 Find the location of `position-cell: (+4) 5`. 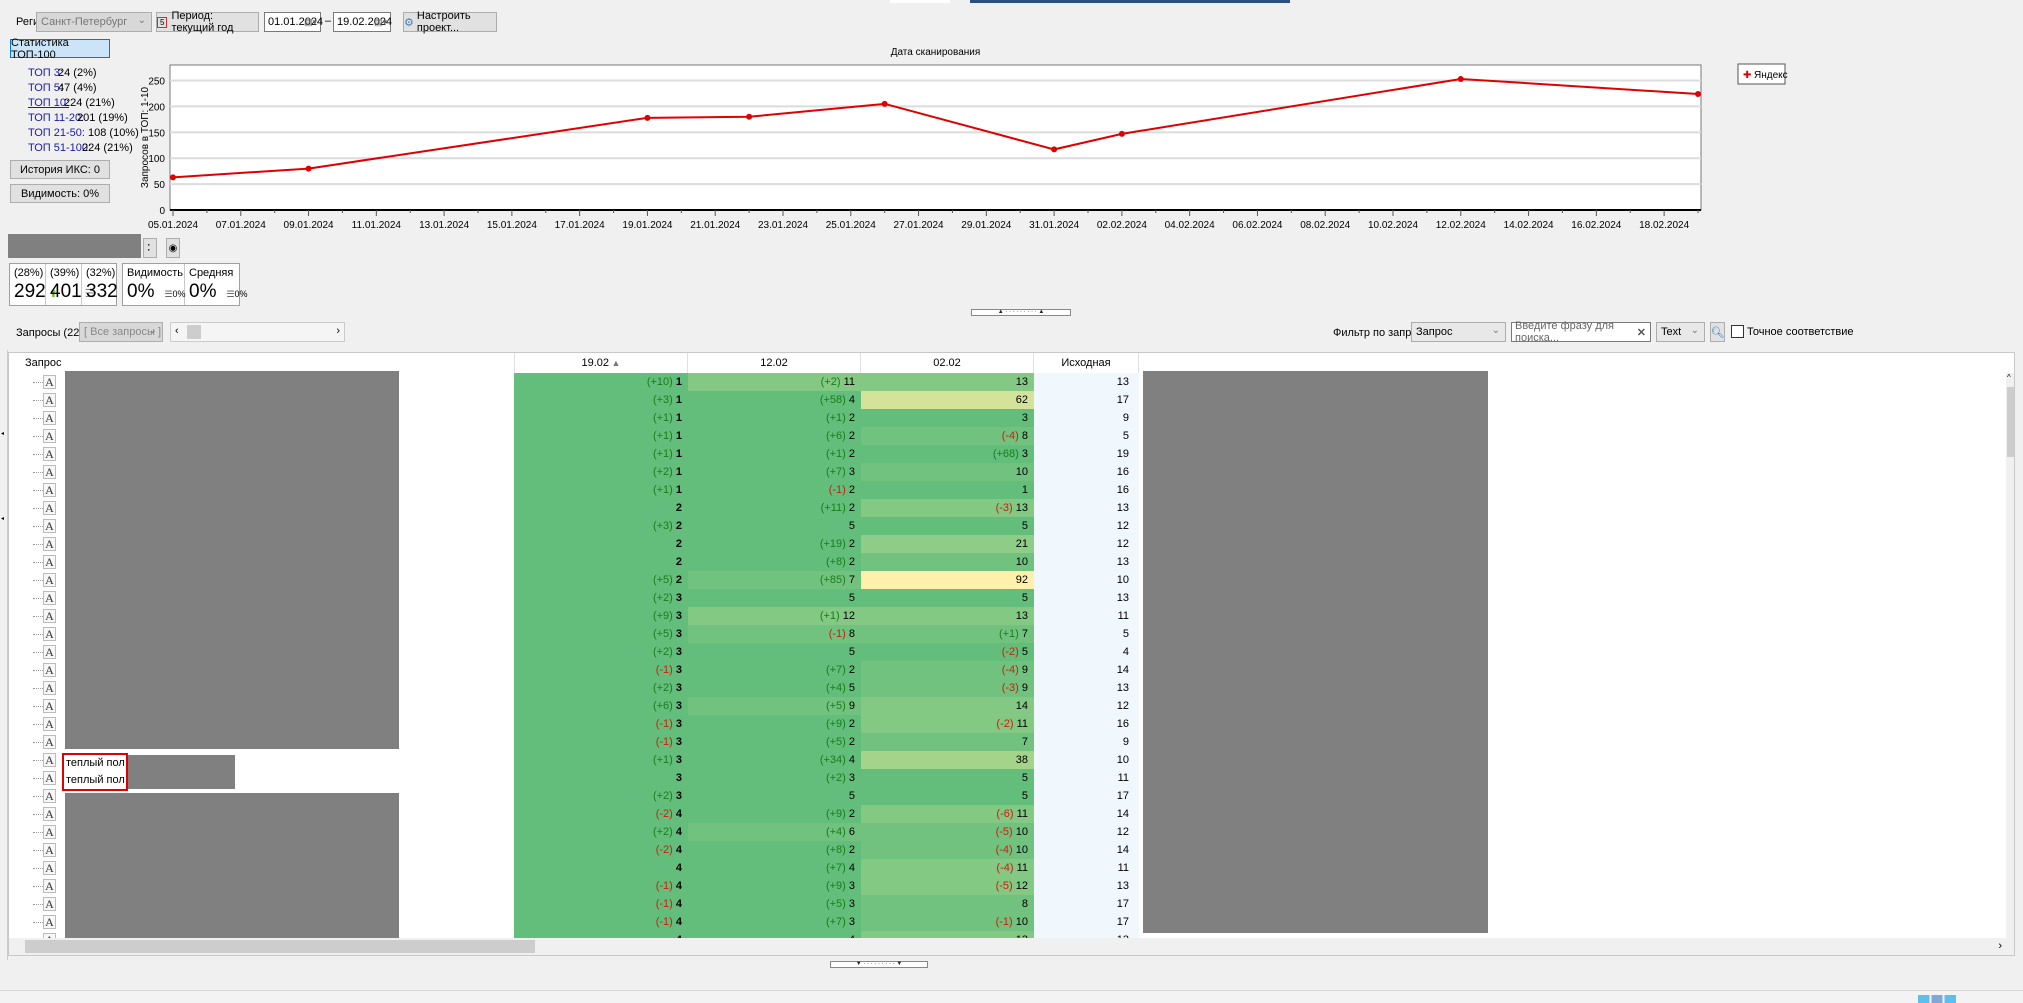

position-cell: (+4) 5 is located at coordinates (774, 688).